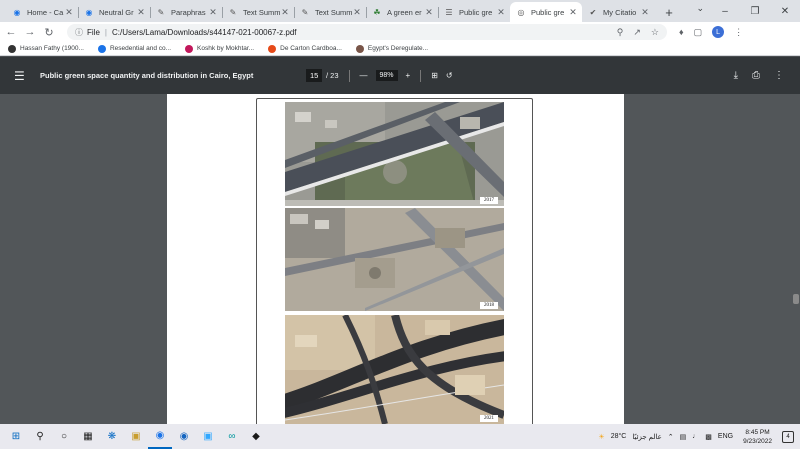 The width and height of the screenshot is (800, 449). What do you see at coordinates (386, 75) in the screenshot?
I see `zoom-input: 98%` at bounding box center [386, 75].